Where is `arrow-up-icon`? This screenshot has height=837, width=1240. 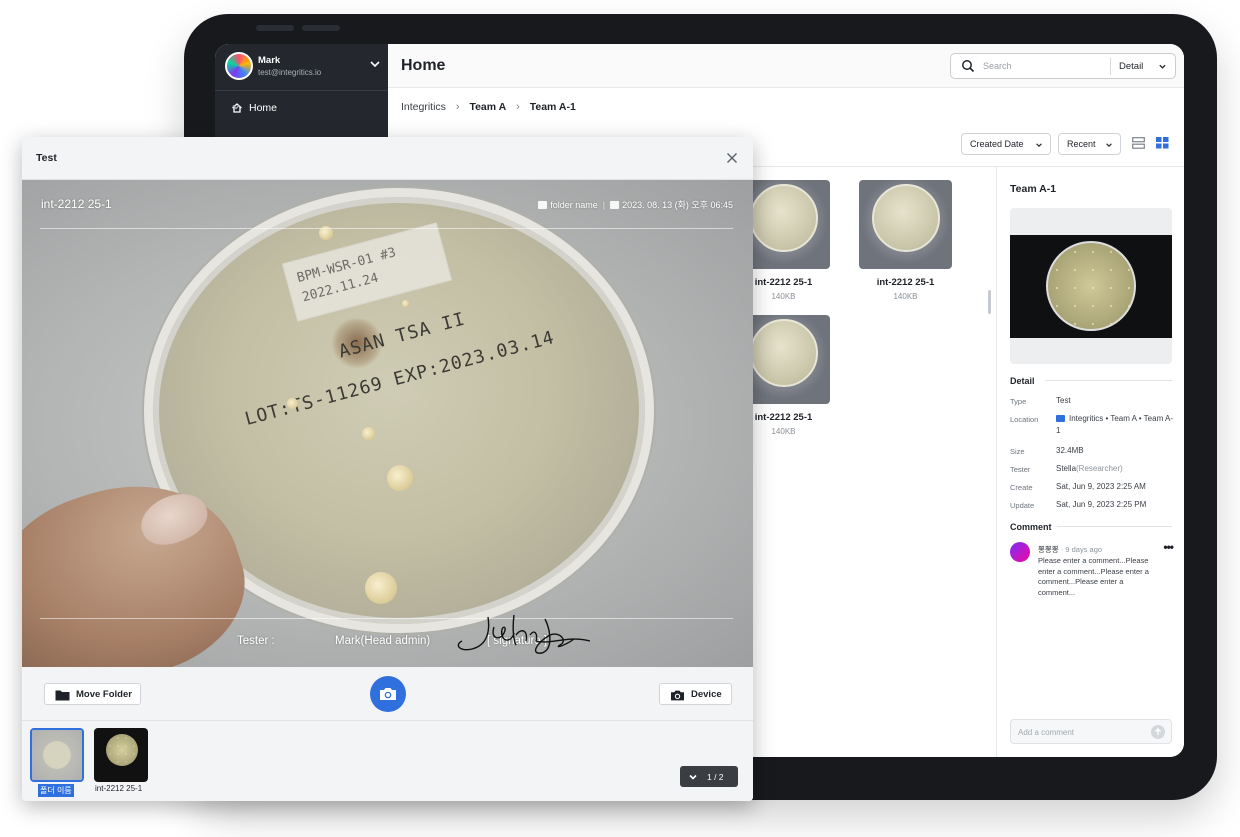
arrow-up-icon is located at coordinates (1158, 731).